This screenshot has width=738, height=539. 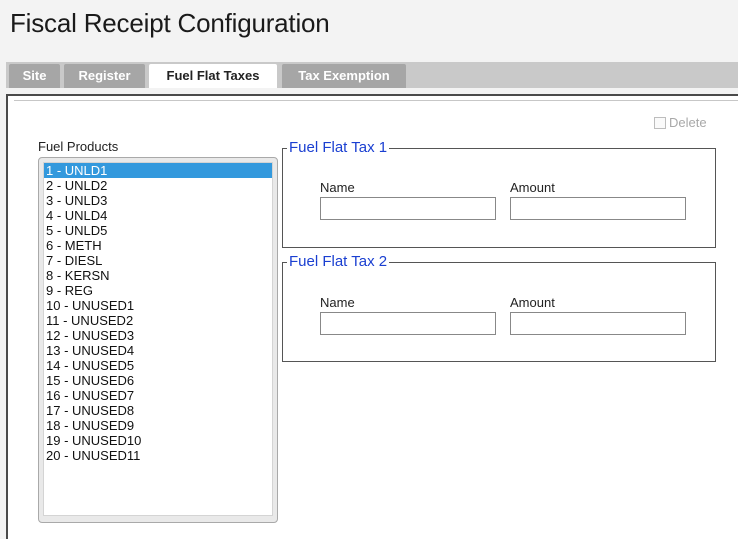 What do you see at coordinates (532, 302) in the screenshot?
I see `tax2-amount-label: Amount` at bounding box center [532, 302].